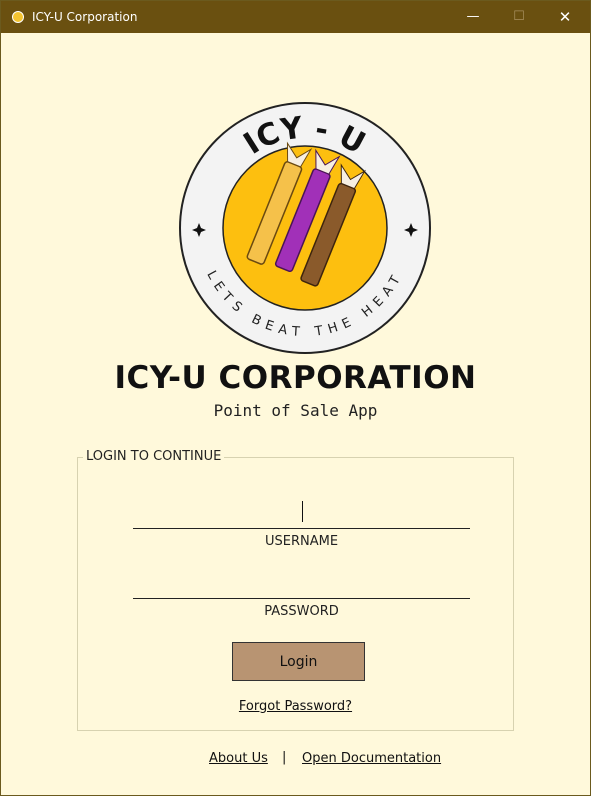 The width and height of the screenshot is (591, 796). Describe the element at coordinates (298, 661) in the screenshot. I see `login-button: Login` at that location.